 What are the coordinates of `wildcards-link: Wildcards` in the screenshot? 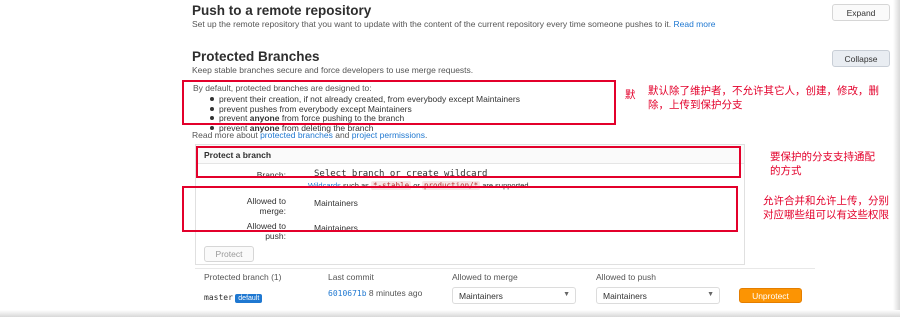 It's located at (324, 185).